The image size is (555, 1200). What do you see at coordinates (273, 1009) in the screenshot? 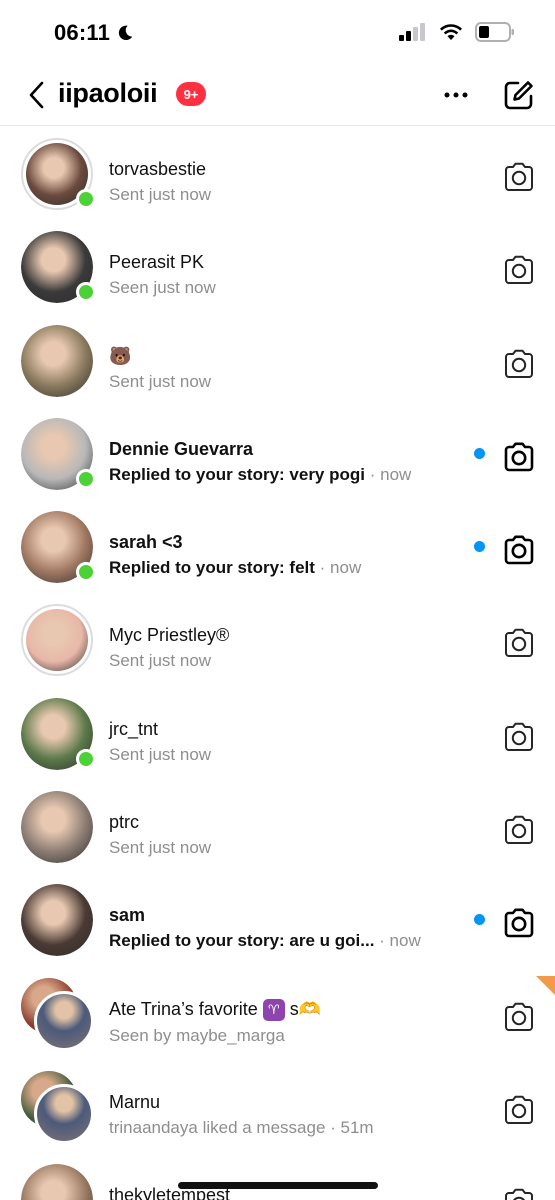
I see `aries-icon: ♈` at bounding box center [273, 1009].